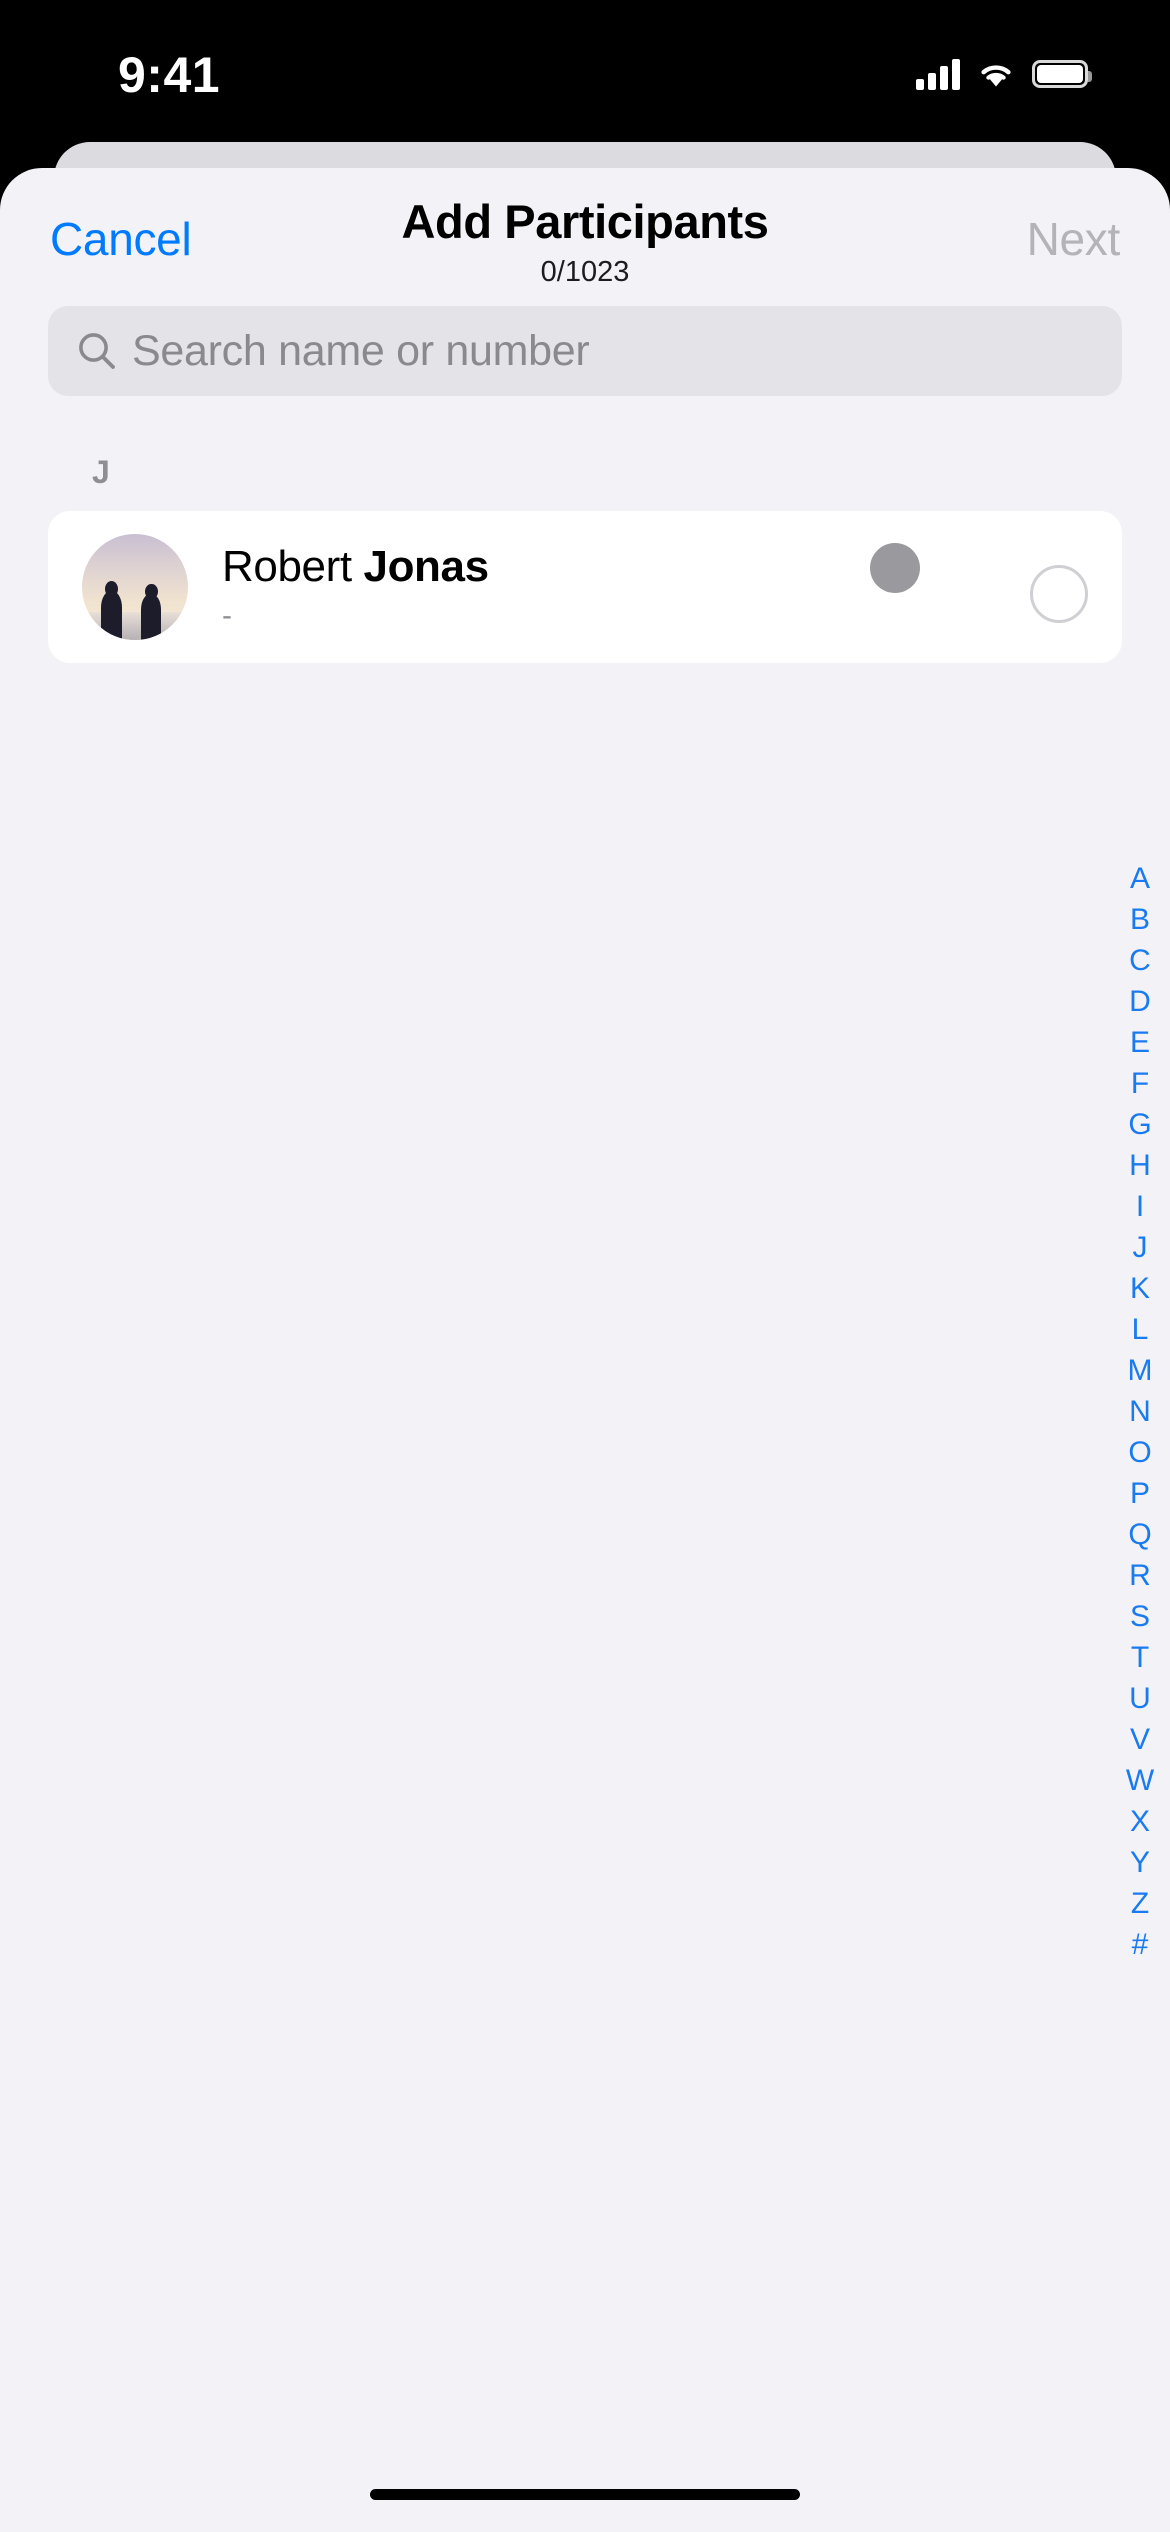 Image resolution: width=1170 pixels, height=2532 pixels. I want to click on navigation-bar: Cancel Add Participants 0/1023 Next, so click(585, 232).